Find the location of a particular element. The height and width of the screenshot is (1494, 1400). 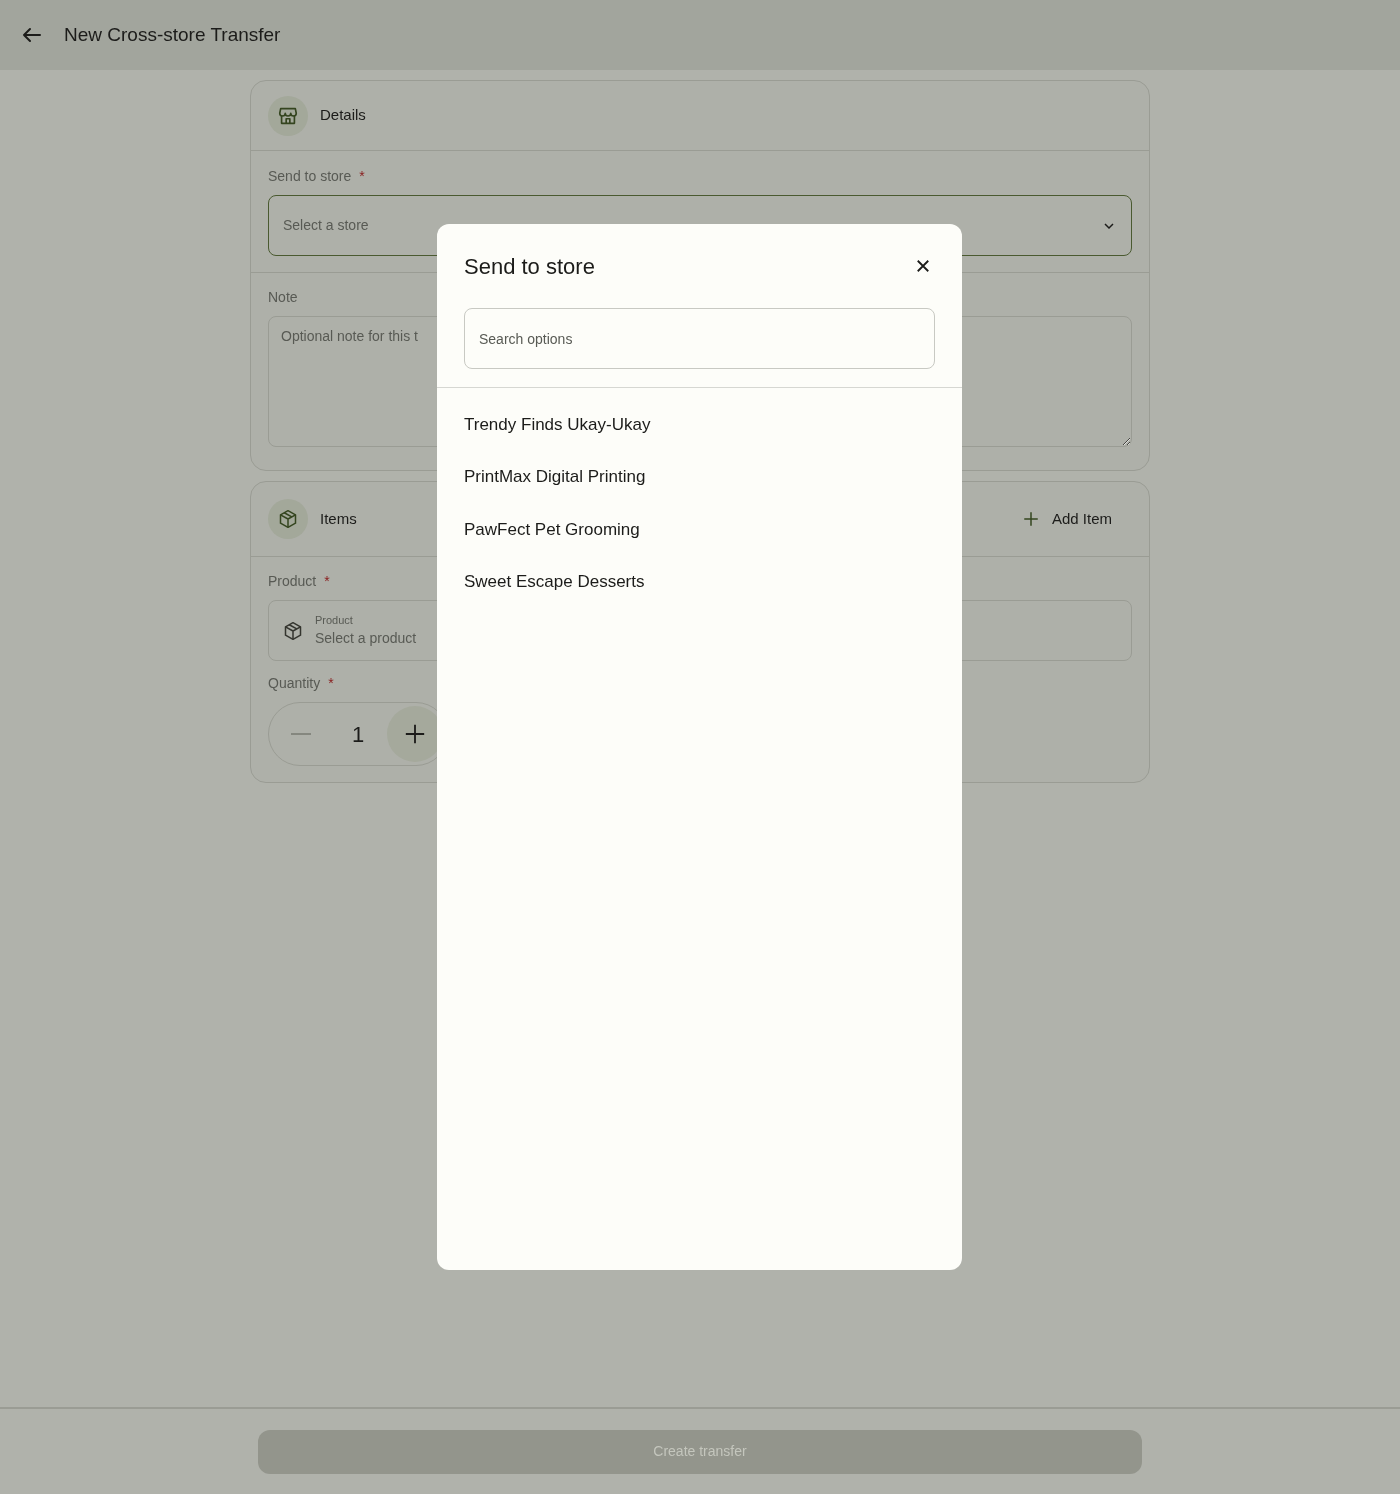

field-label: Product is located at coordinates (292, 581).